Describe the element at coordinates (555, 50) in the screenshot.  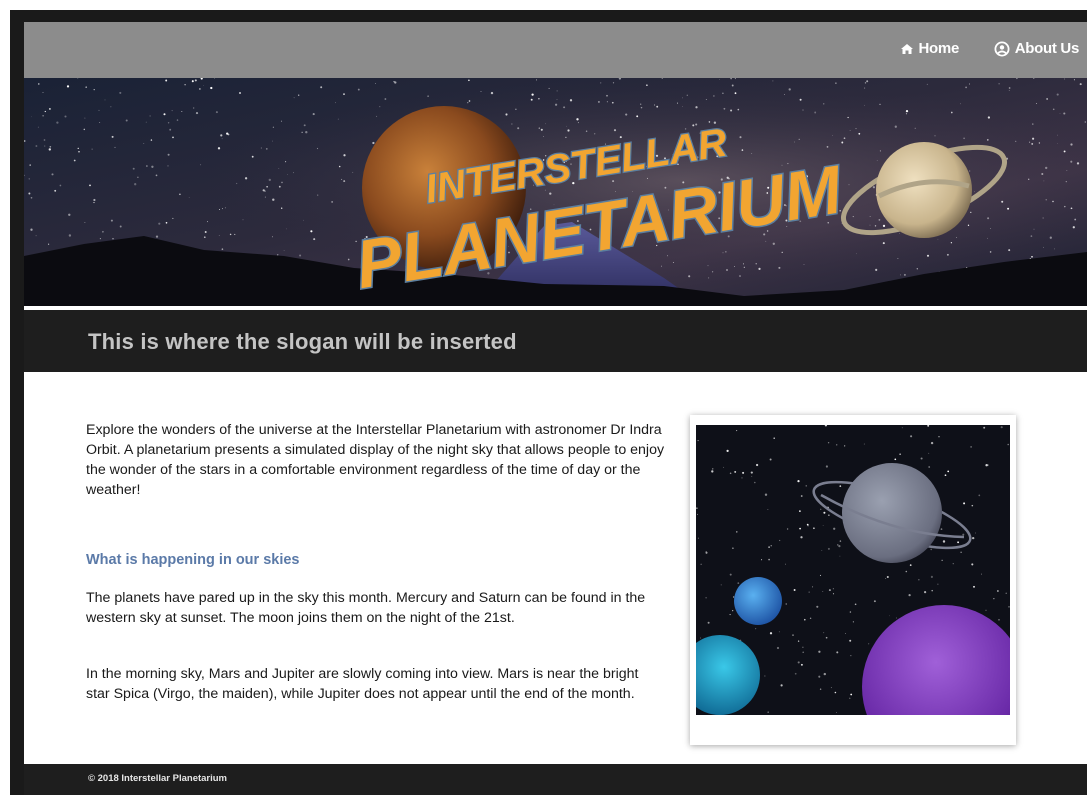
I see `top-nav: Home About Us` at that location.